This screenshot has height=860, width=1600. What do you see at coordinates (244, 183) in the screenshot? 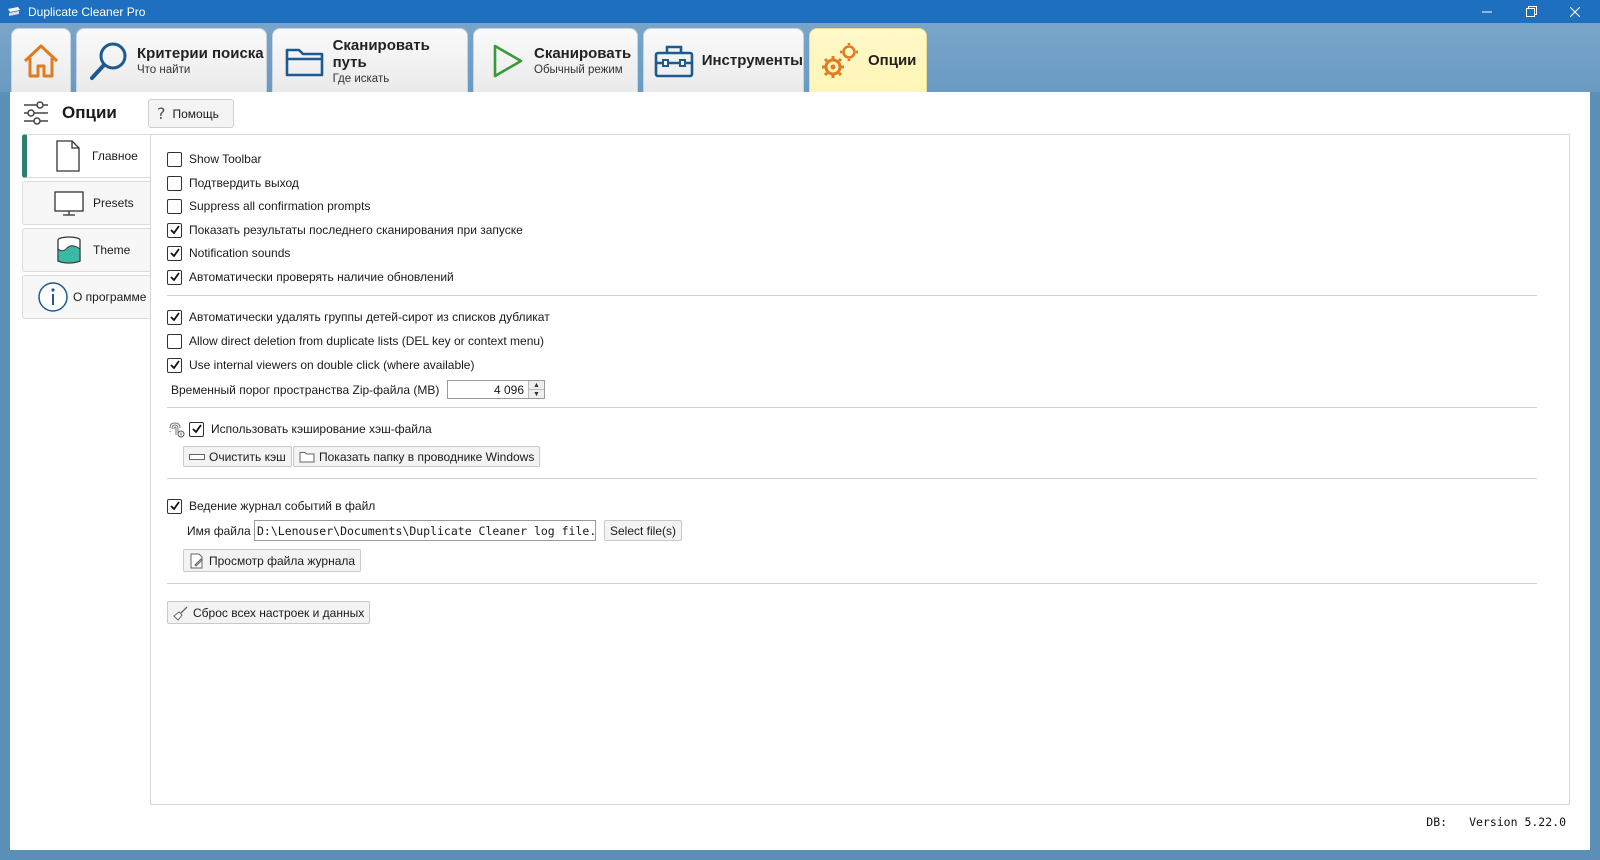
I see `confirm-exit-label: Подтвердить выход` at bounding box center [244, 183].